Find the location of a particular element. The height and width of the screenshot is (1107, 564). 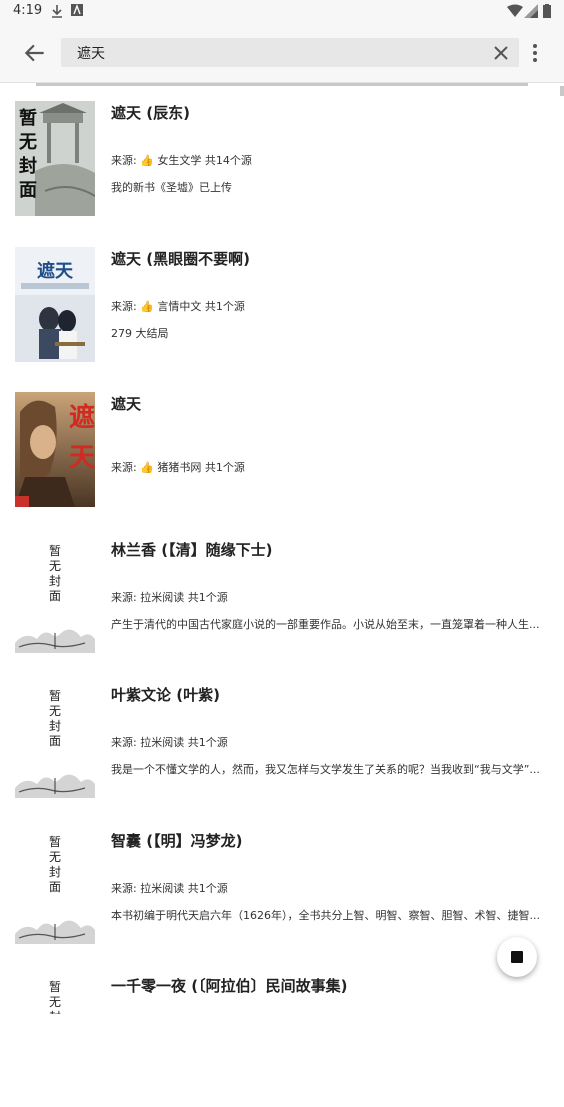

stop-icon is located at coordinates (517, 957).